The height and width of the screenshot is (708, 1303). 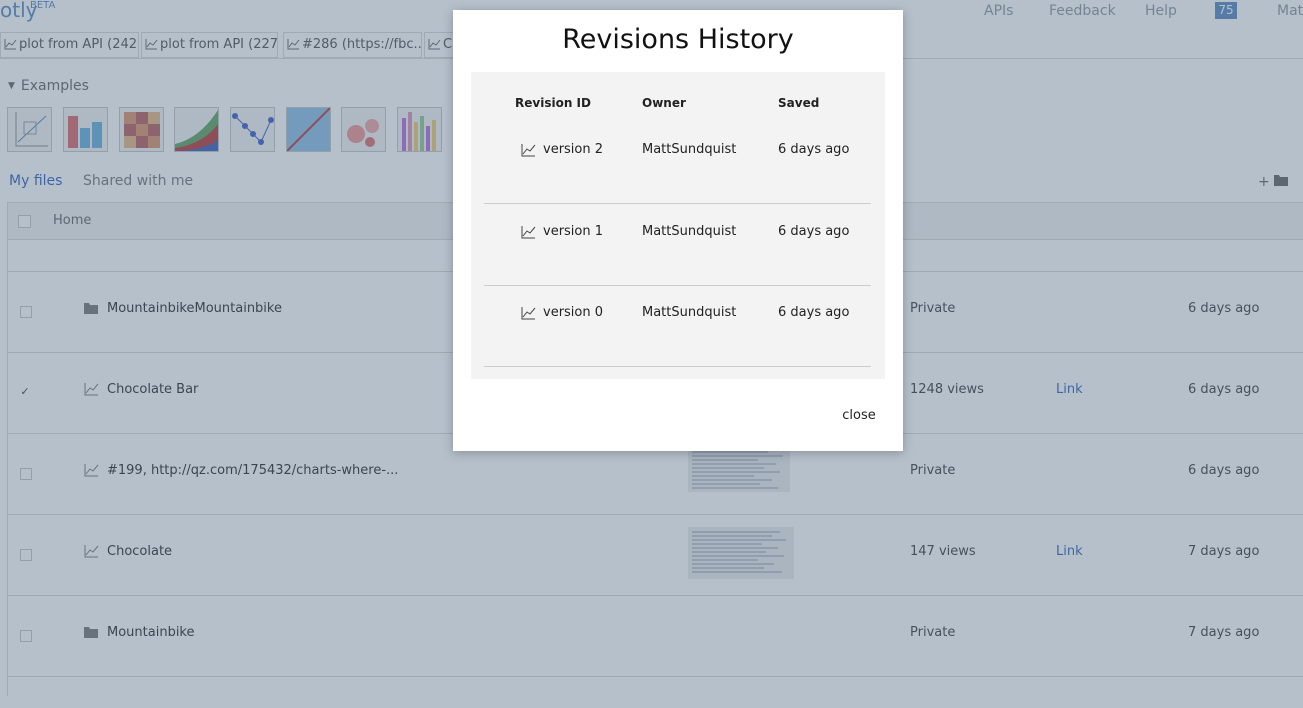 I want to click on column-header-saved: Saved, so click(x=799, y=103).